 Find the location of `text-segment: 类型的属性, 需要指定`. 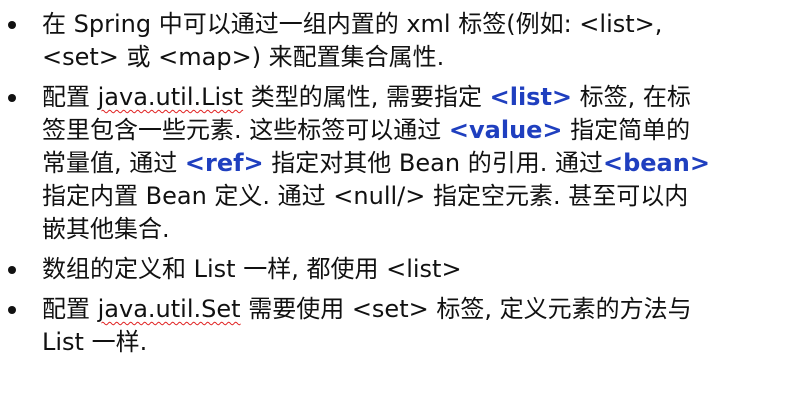

text-segment: 类型的属性, 需要指定 is located at coordinates (366, 97).